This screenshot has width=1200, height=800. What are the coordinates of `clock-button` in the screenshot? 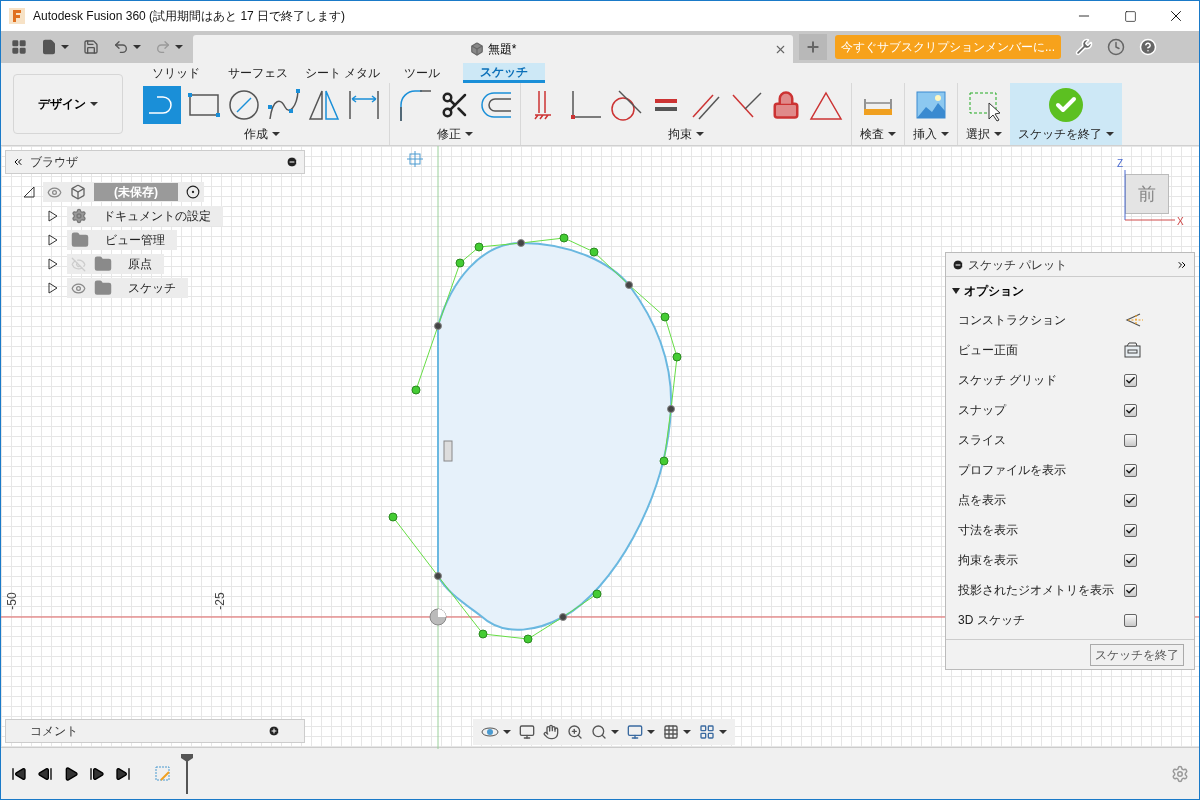 It's located at (1116, 47).